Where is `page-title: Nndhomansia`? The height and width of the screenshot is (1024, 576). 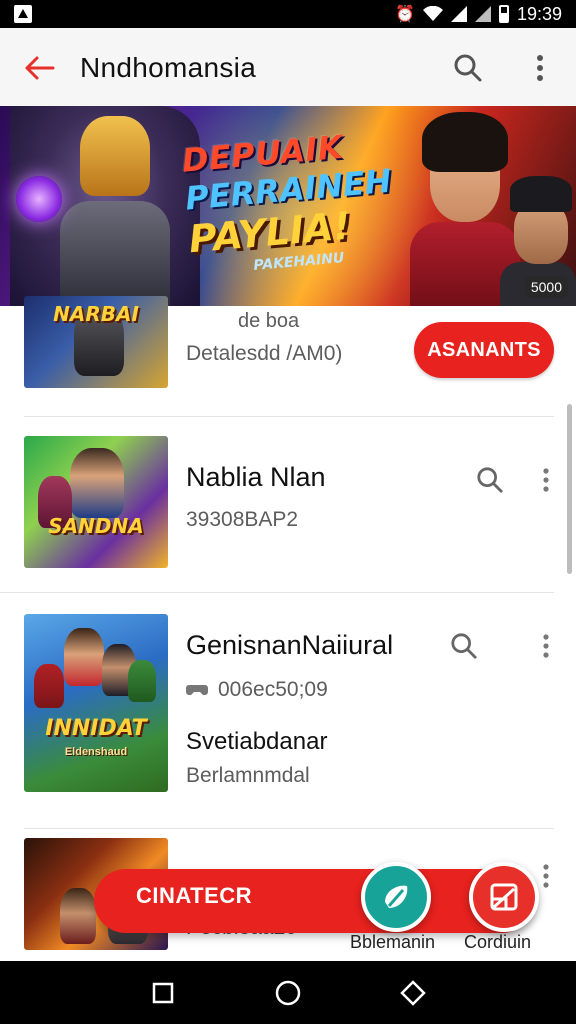 page-title: Nndhomansia is located at coordinates (168, 67).